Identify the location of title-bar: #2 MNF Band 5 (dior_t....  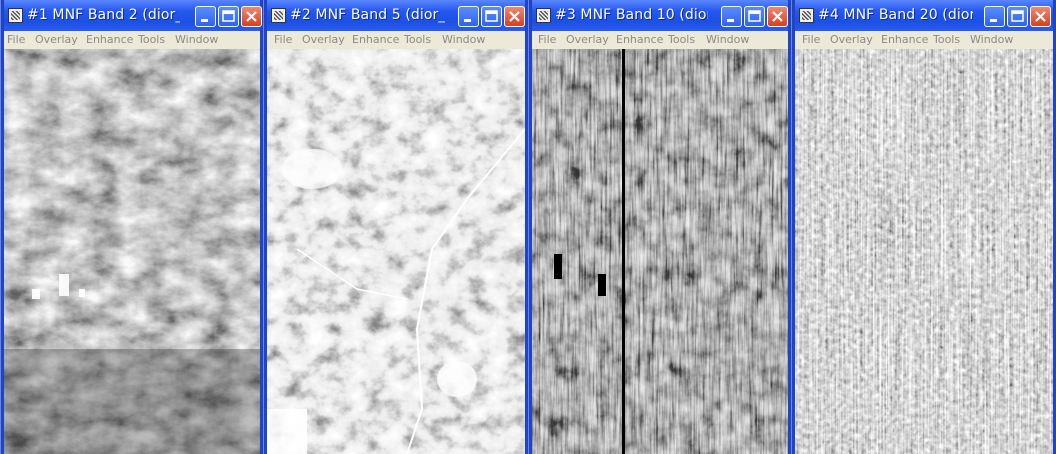
(396, 15).